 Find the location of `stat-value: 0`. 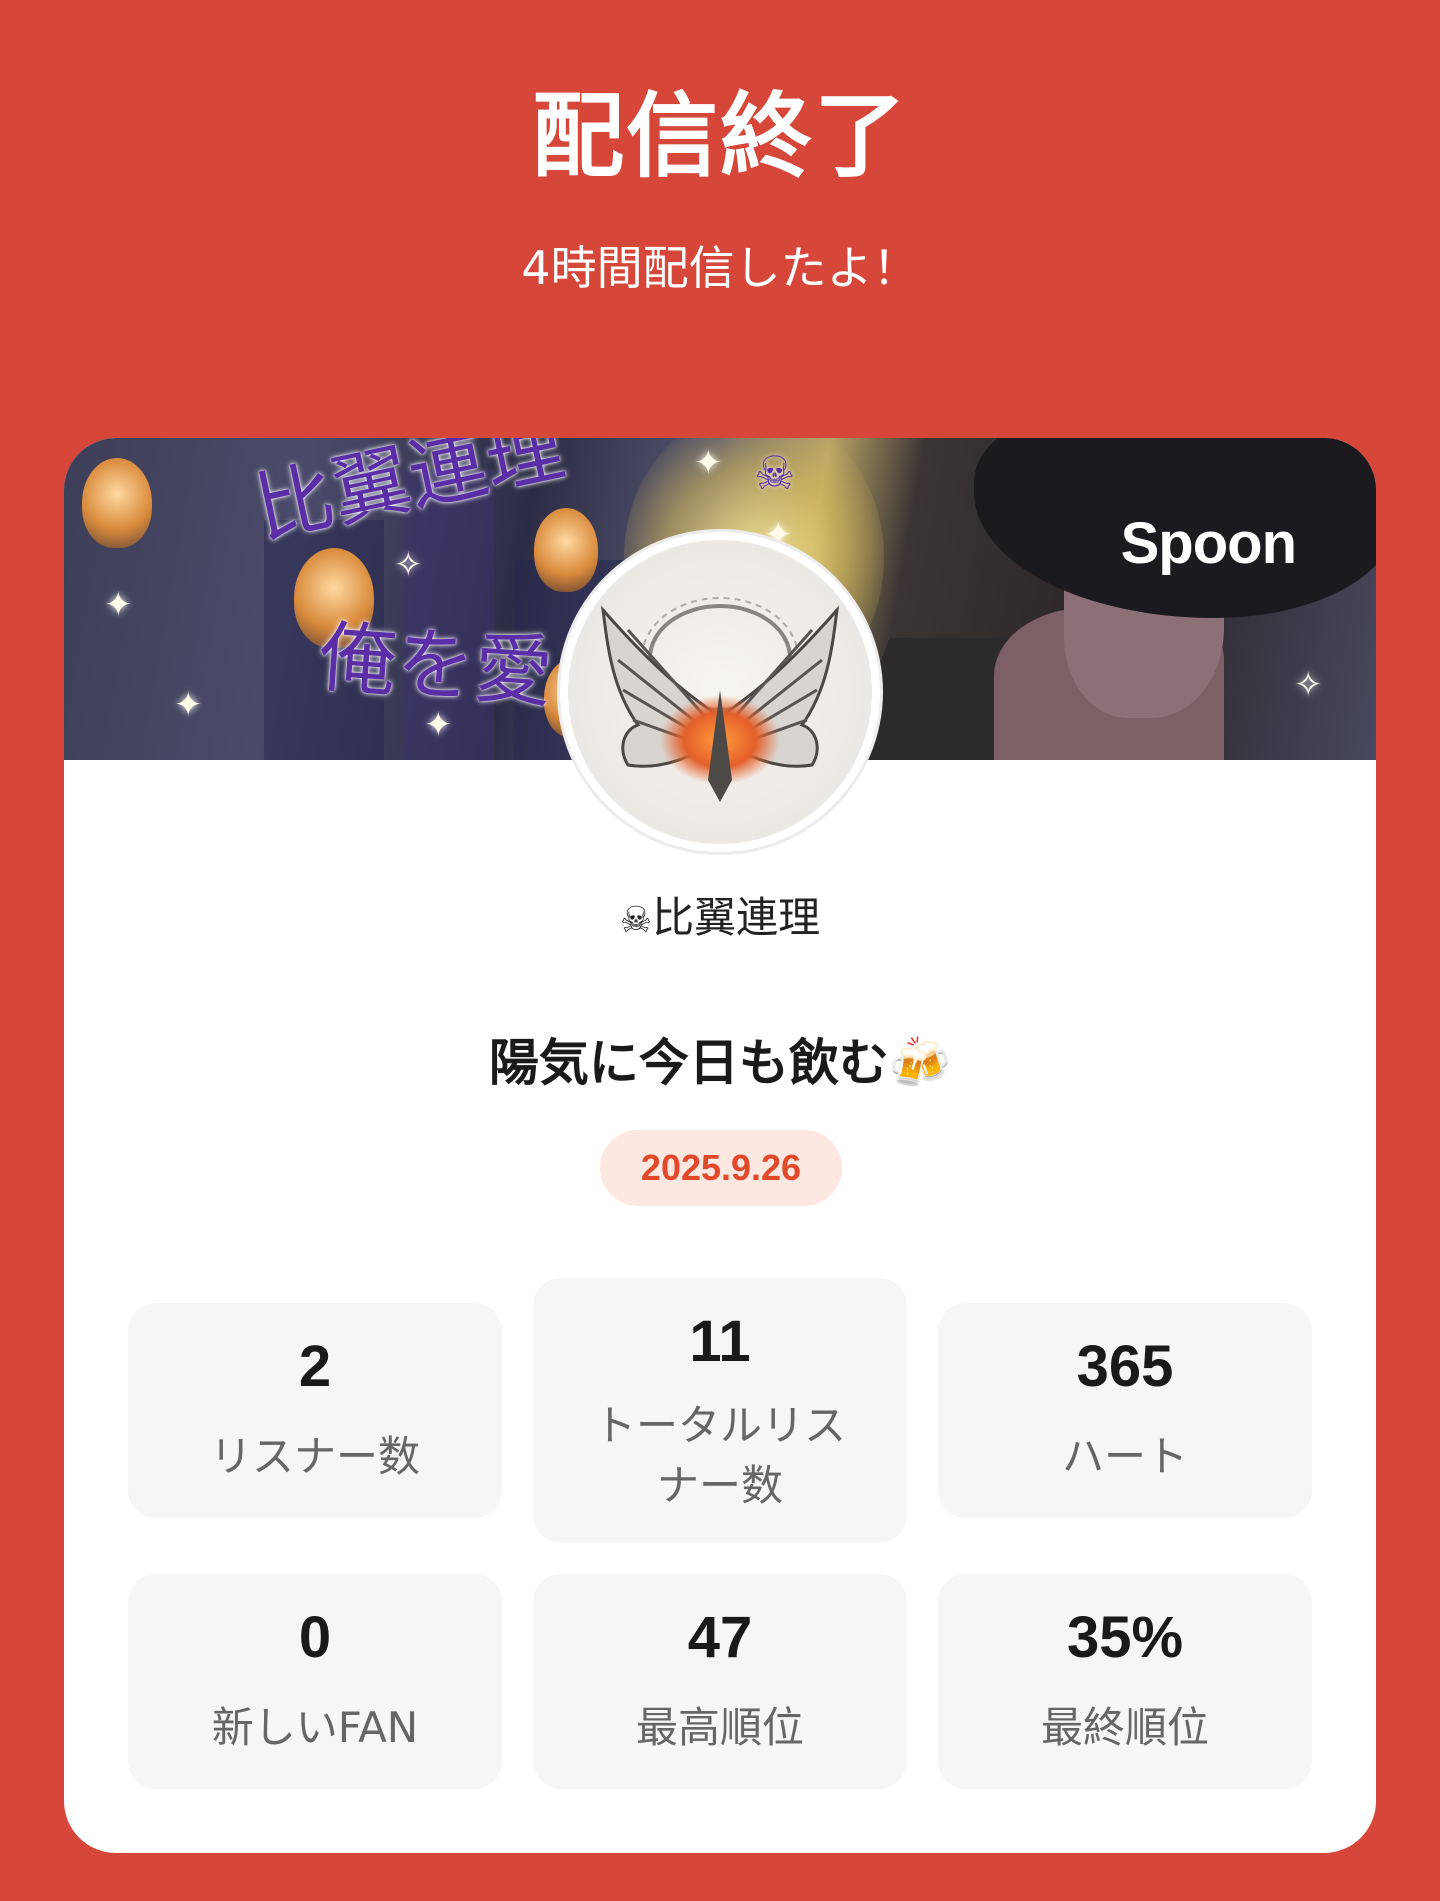

stat-value: 0 is located at coordinates (315, 1637).